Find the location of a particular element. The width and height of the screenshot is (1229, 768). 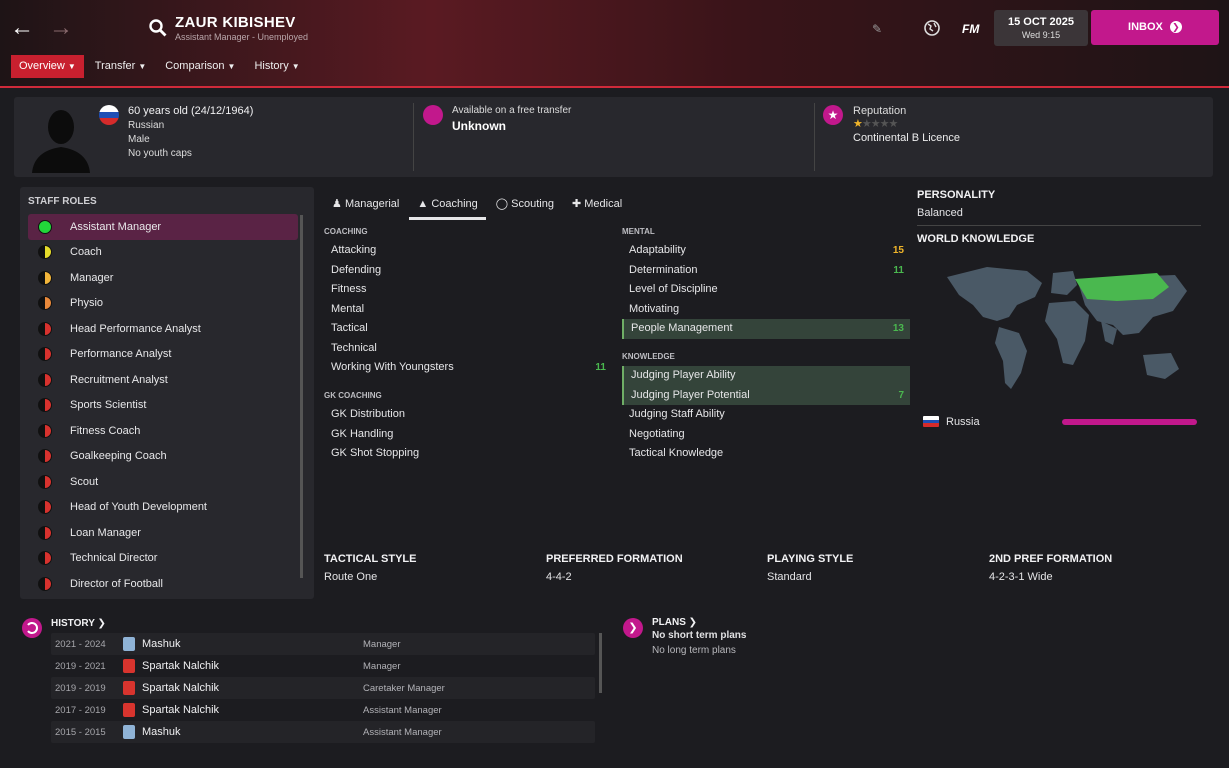

russia-highlight is located at coordinates (1122, 287).